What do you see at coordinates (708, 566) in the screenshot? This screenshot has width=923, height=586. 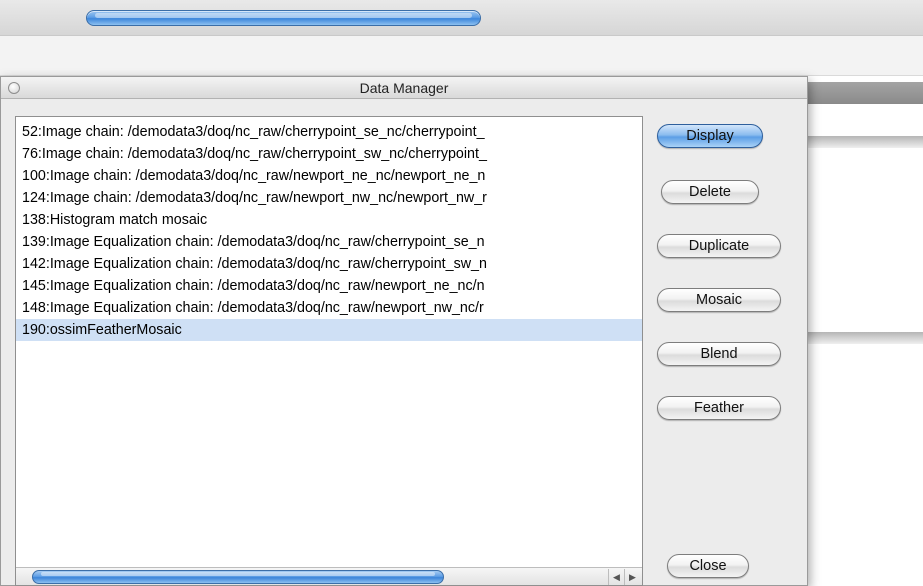 I see `close-button: Close` at bounding box center [708, 566].